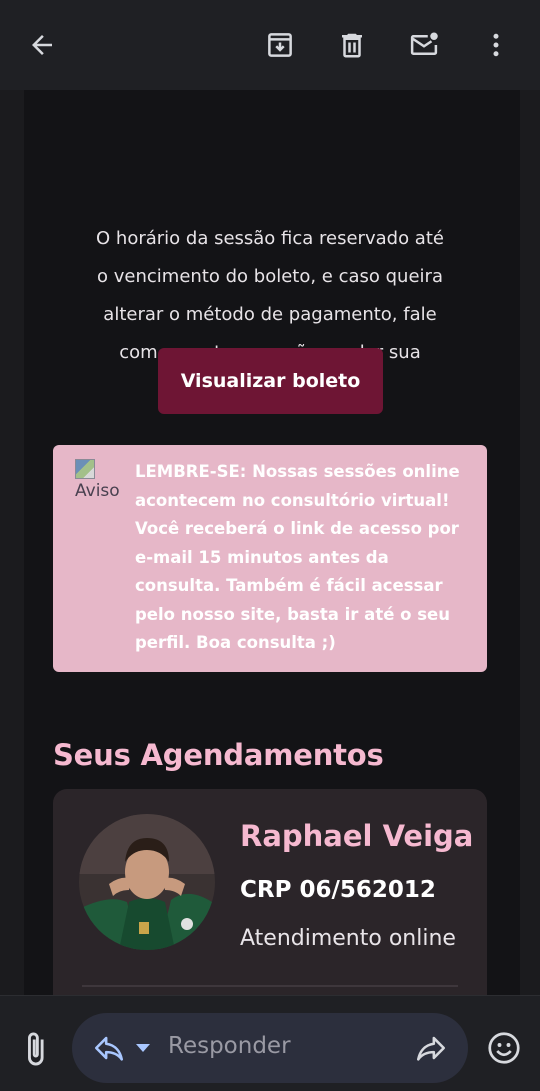  I want to click on mark-unread-icon, so click(424, 43).